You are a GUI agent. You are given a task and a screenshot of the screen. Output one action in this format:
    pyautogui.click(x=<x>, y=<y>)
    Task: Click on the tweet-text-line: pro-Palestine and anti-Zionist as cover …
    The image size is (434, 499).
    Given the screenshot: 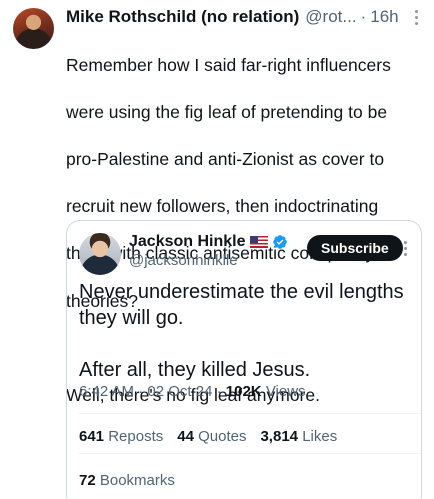 What is the action you would take?
    pyautogui.click(x=225, y=158)
    